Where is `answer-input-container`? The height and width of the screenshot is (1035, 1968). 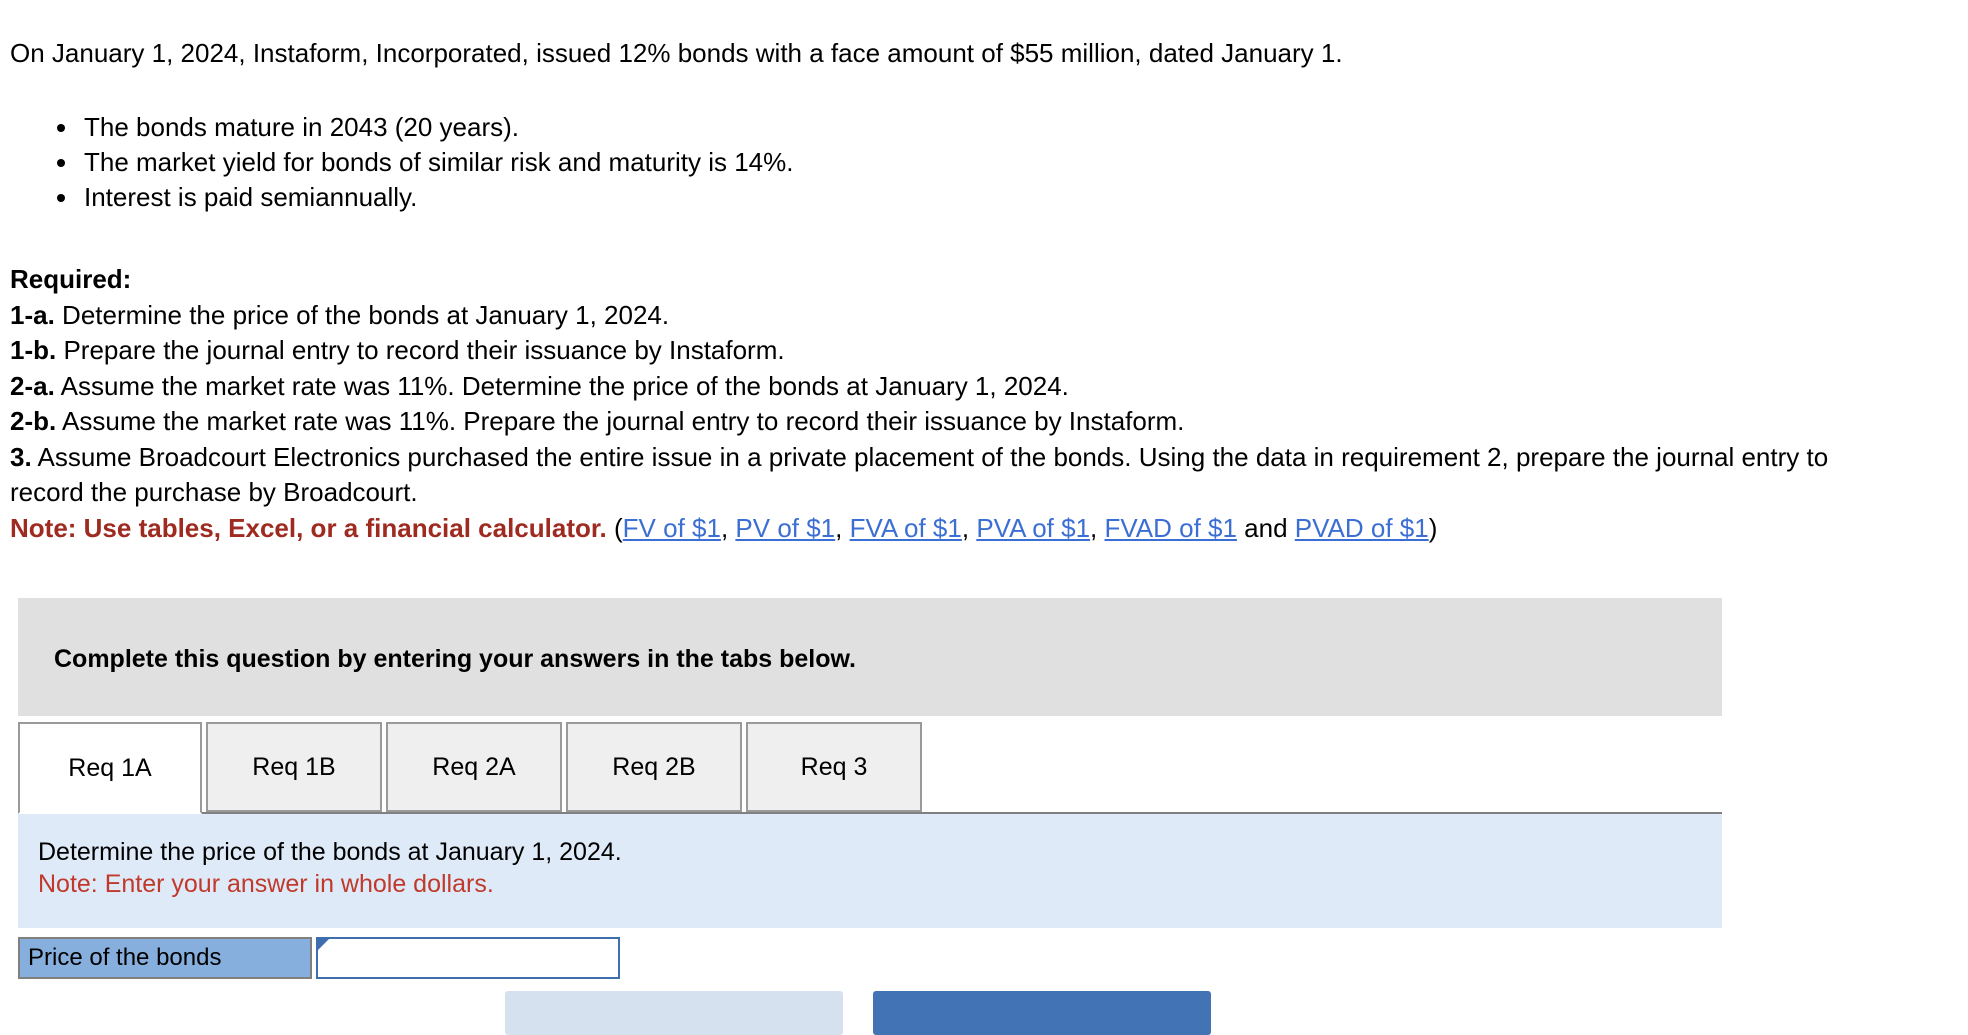
answer-input-container is located at coordinates (468, 958).